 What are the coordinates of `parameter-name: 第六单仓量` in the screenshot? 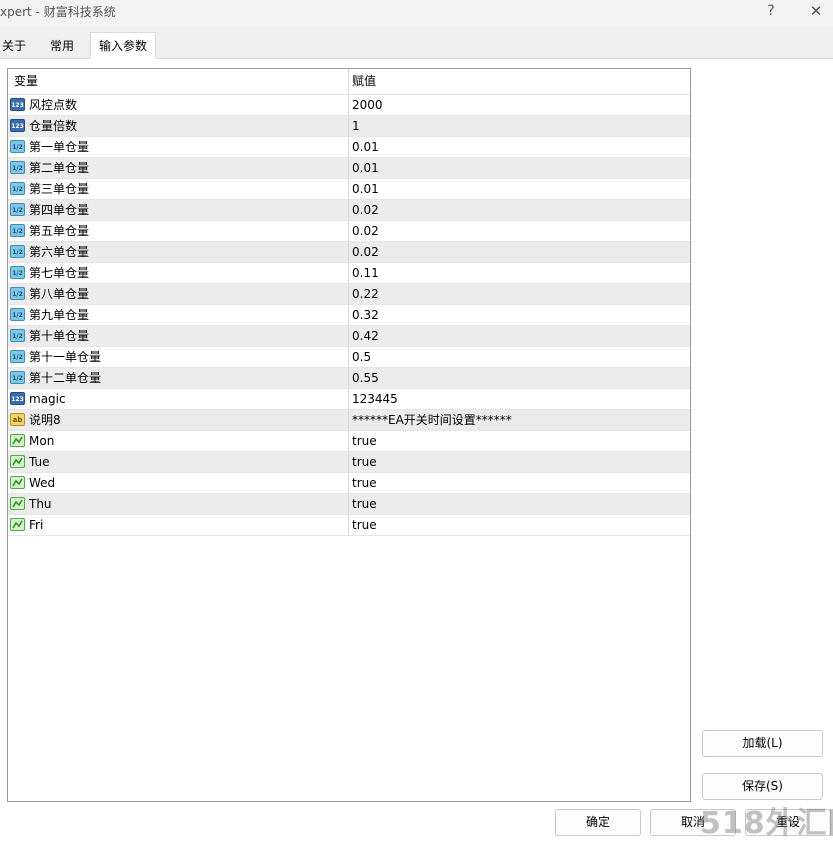 It's located at (59, 252).